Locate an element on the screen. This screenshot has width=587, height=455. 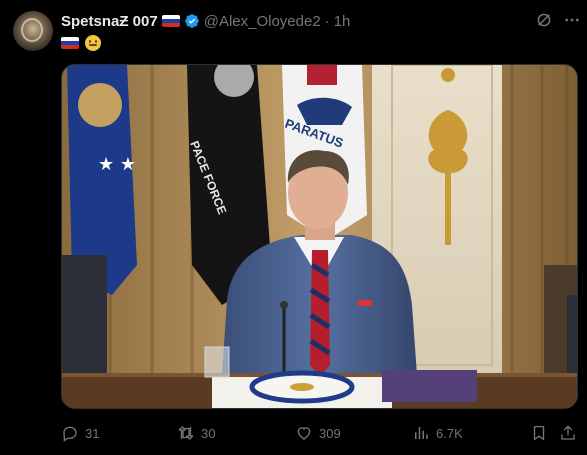
analytics-icon is located at coordinates (421, 433).